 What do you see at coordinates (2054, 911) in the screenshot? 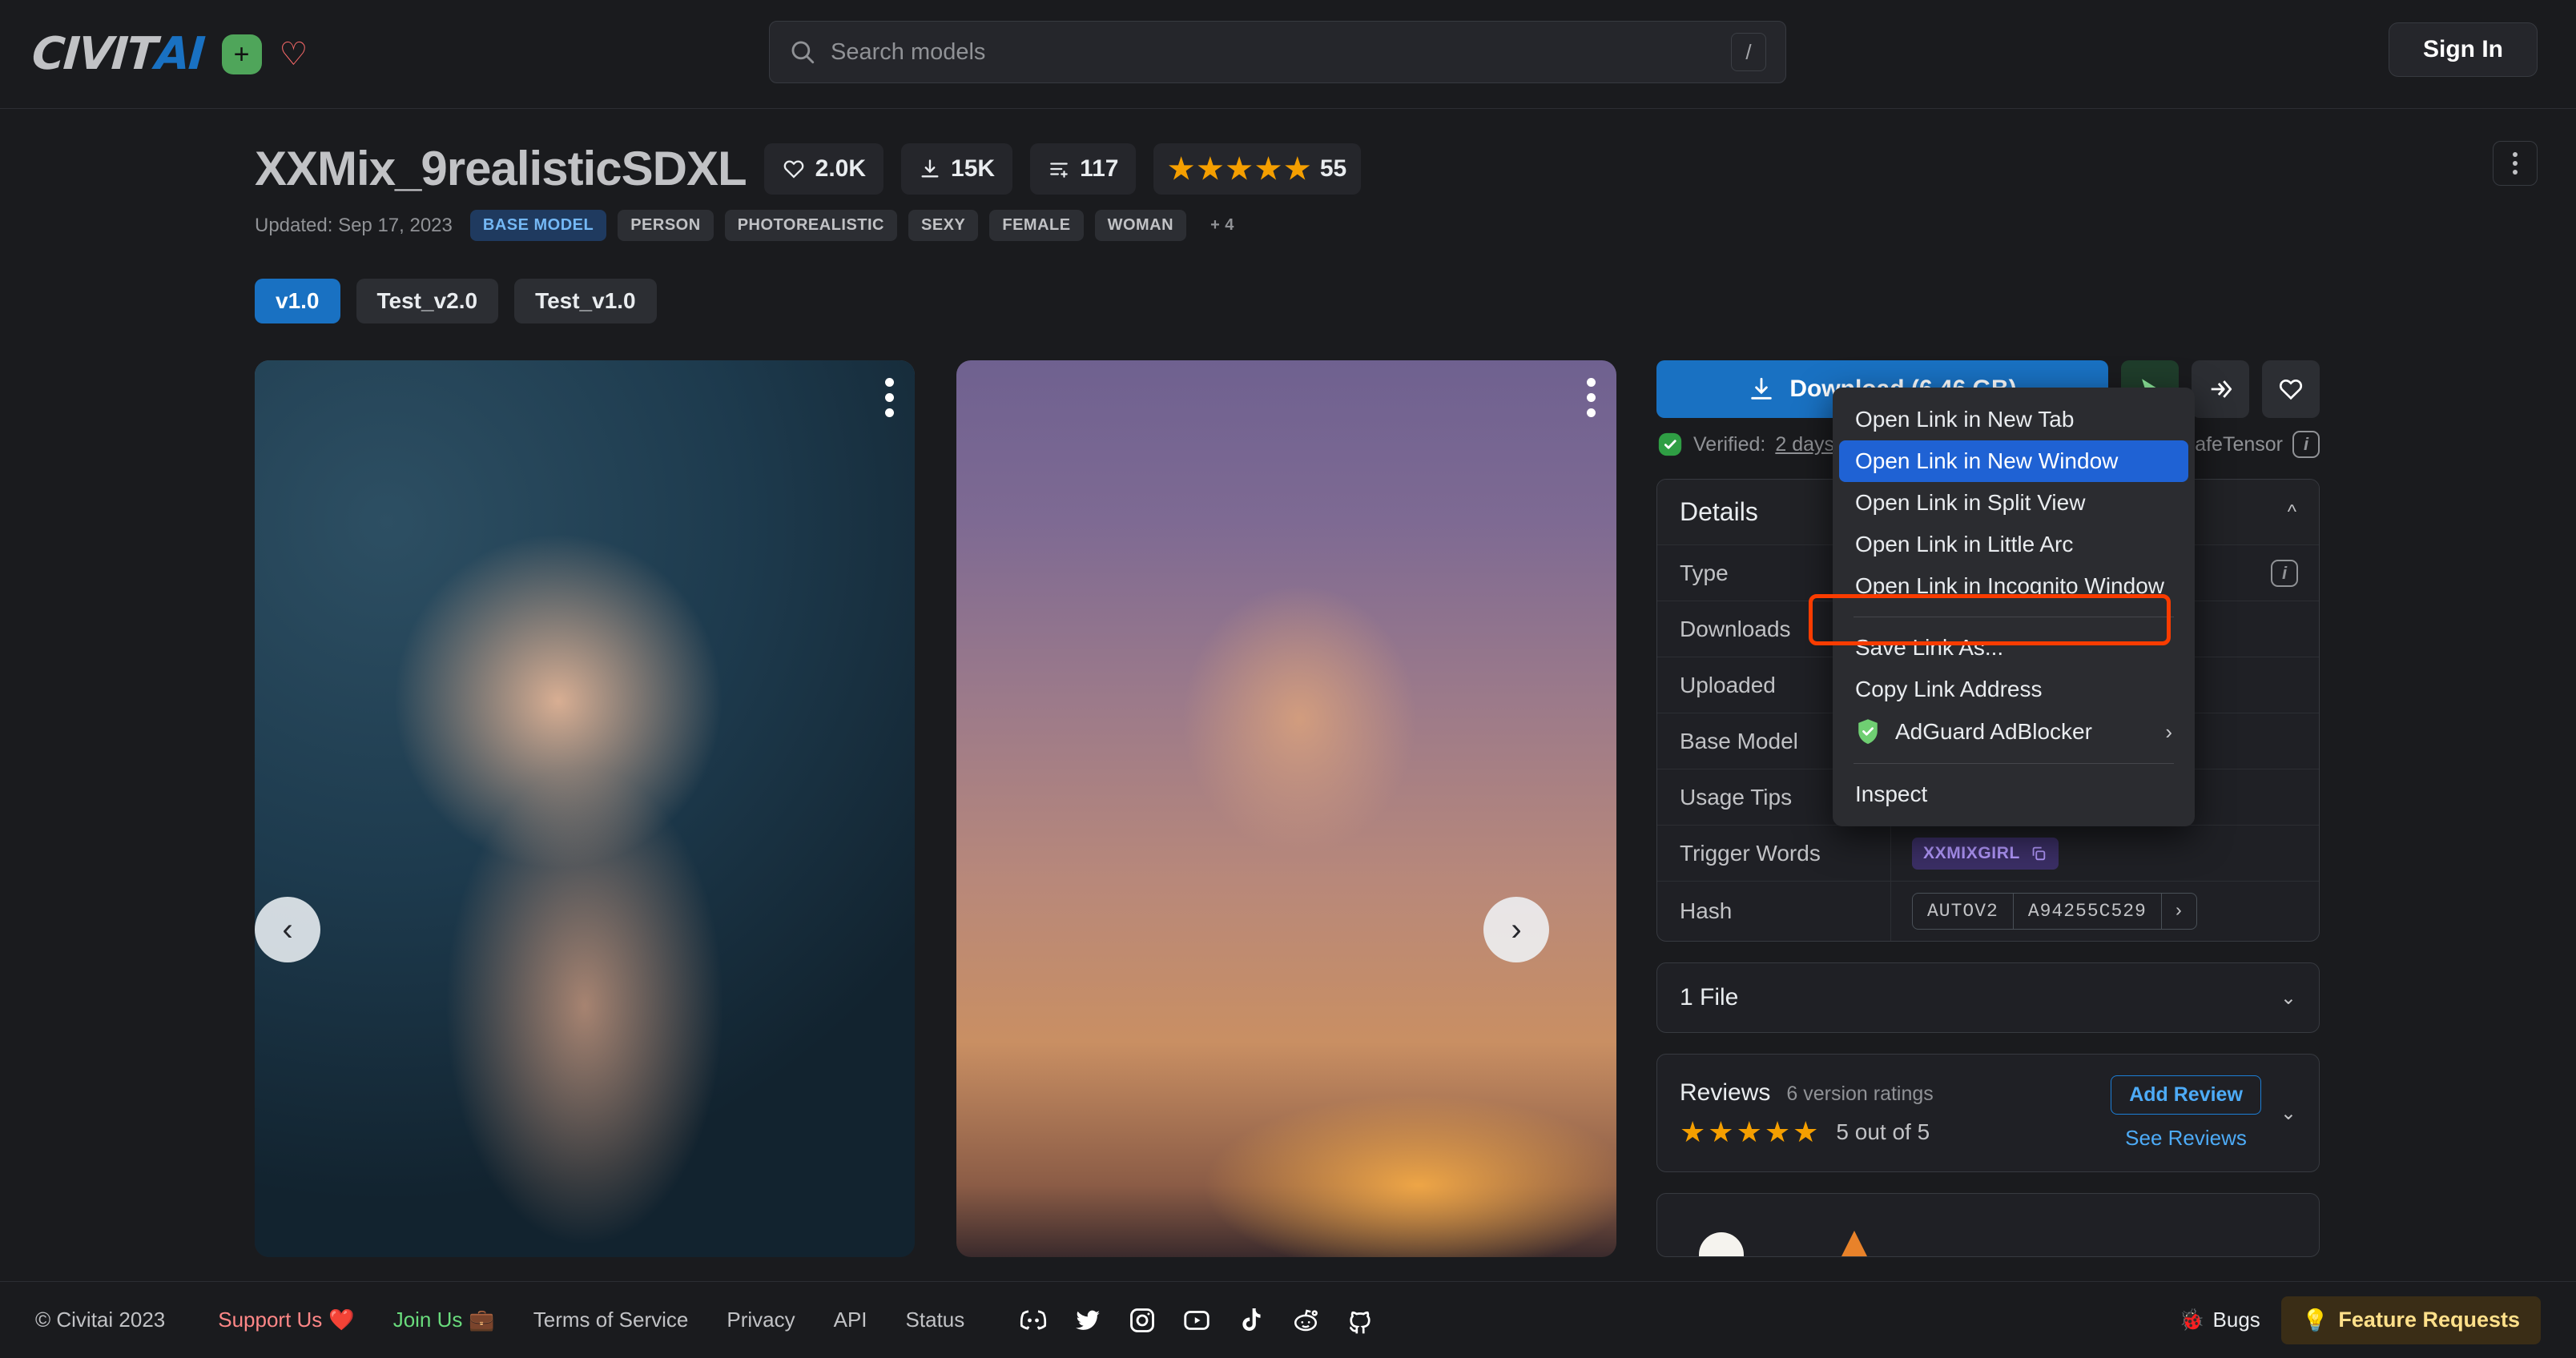
I see `hash-group: AUTOV2 A94255C529 ›` at bounding box center [2054, 911].